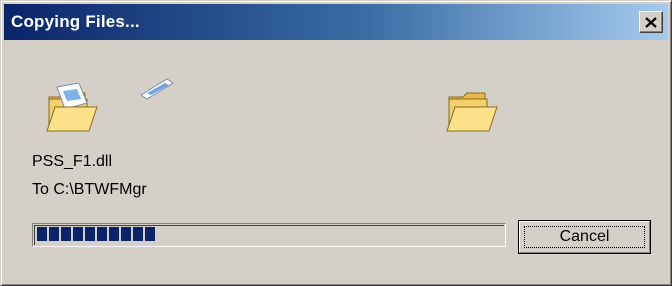  What do you see at coordinates (157, 89) in the screenshot?
I see `flying-document-icon` at bounding box center [157, 89].